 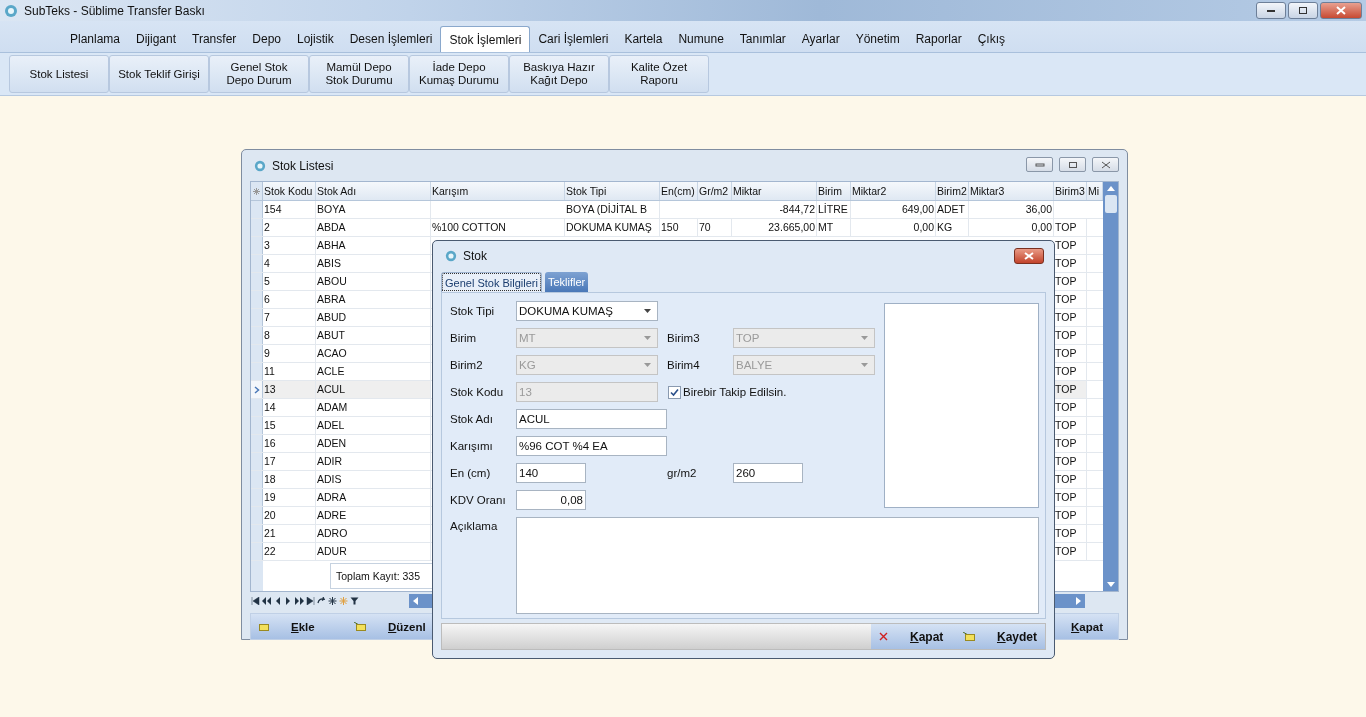 What do you see at coordinates (288, 601) in the screenshot?
I see `next-icon` at bounding box center [288, 601].